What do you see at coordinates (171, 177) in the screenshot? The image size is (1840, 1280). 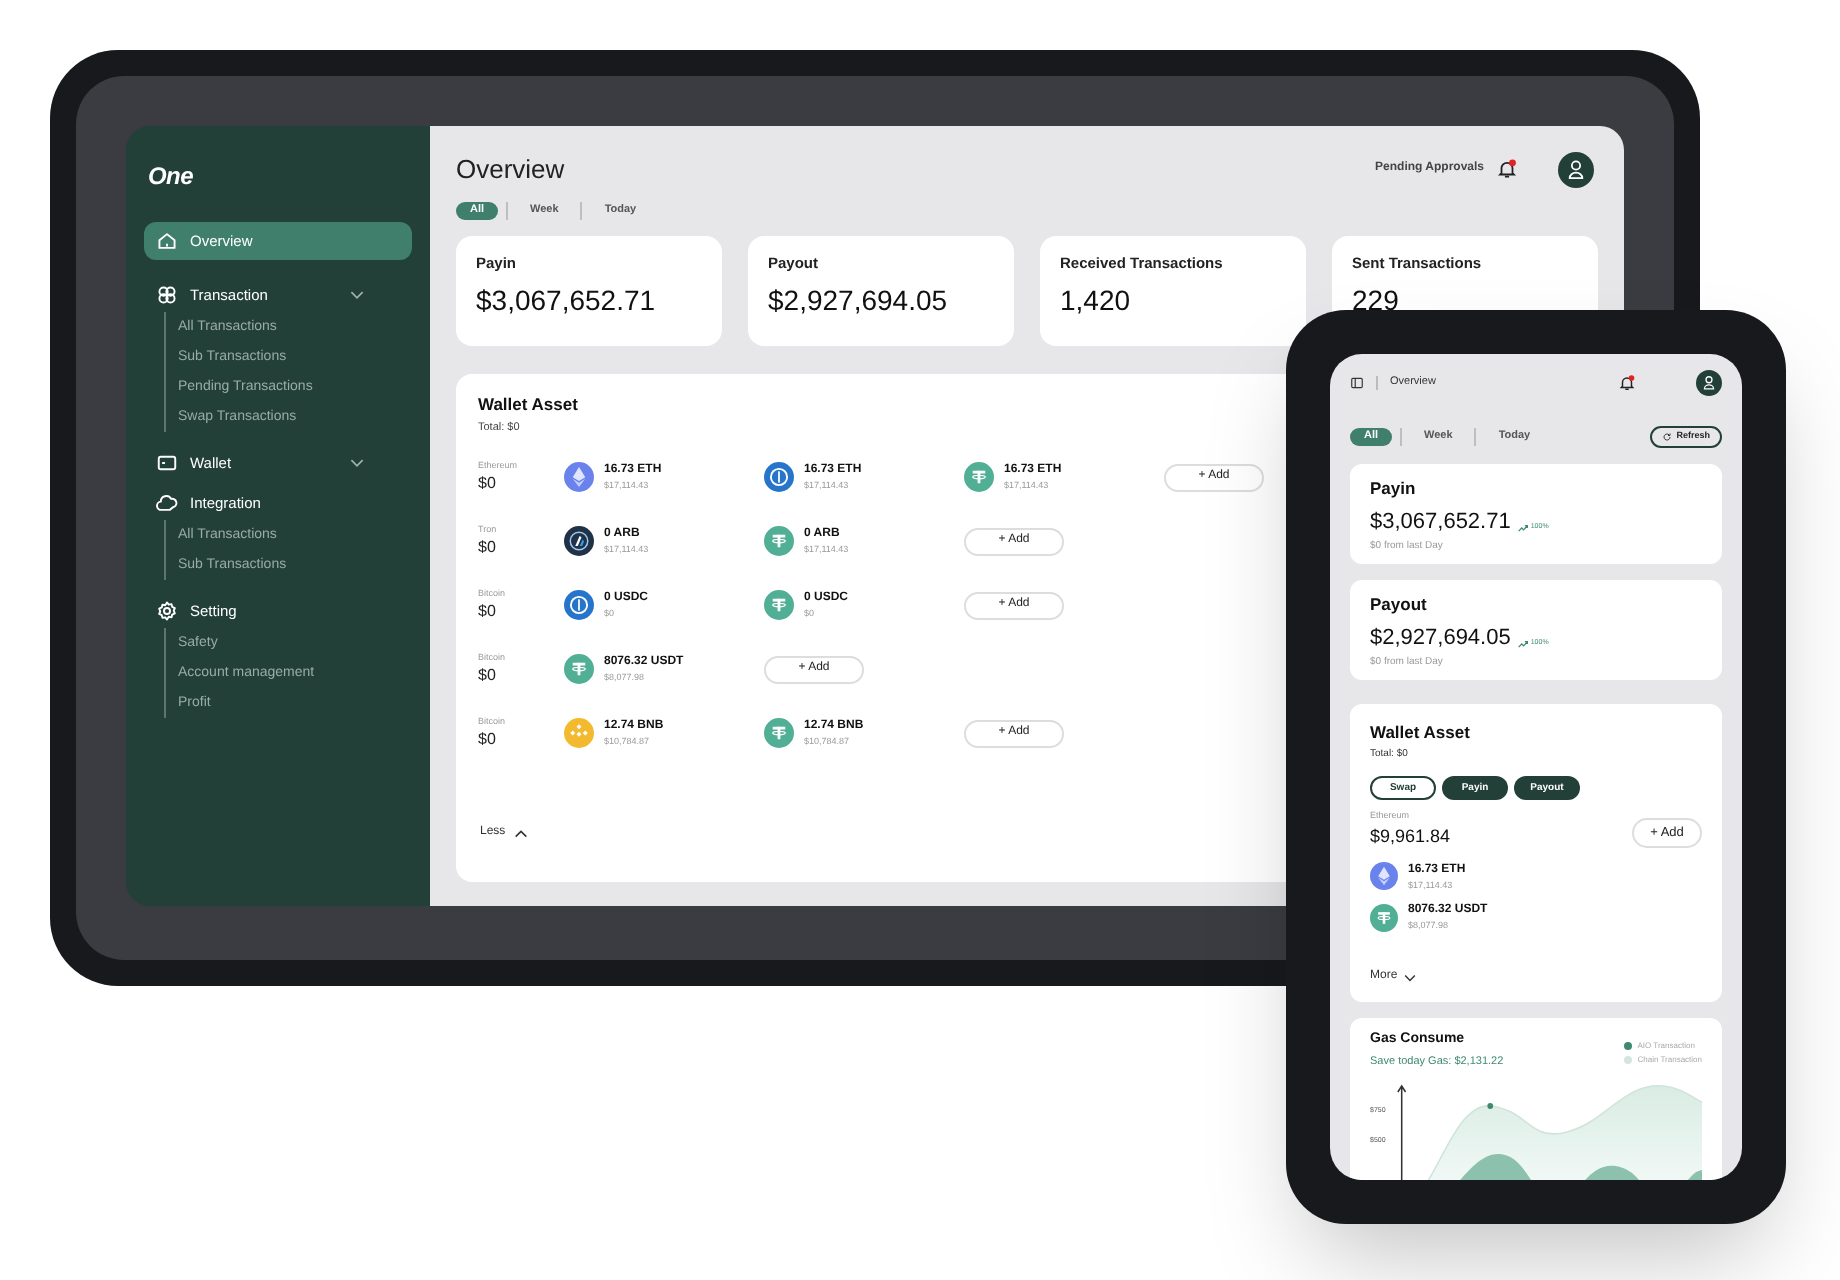 I see `logo: One` at bounding box center [171, 177].